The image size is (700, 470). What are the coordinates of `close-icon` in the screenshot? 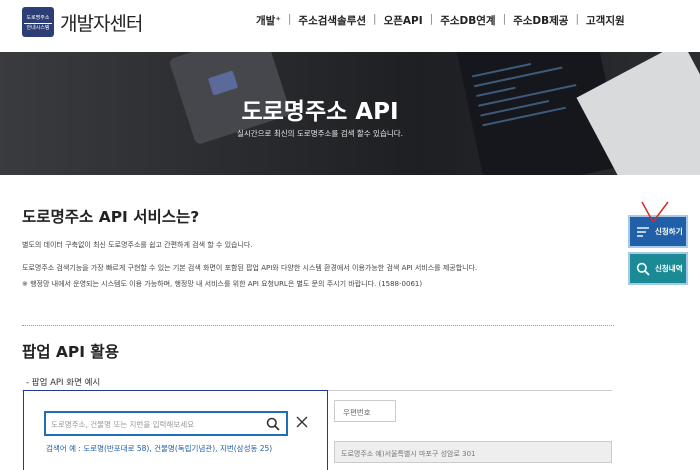 It's located at (302, 422).